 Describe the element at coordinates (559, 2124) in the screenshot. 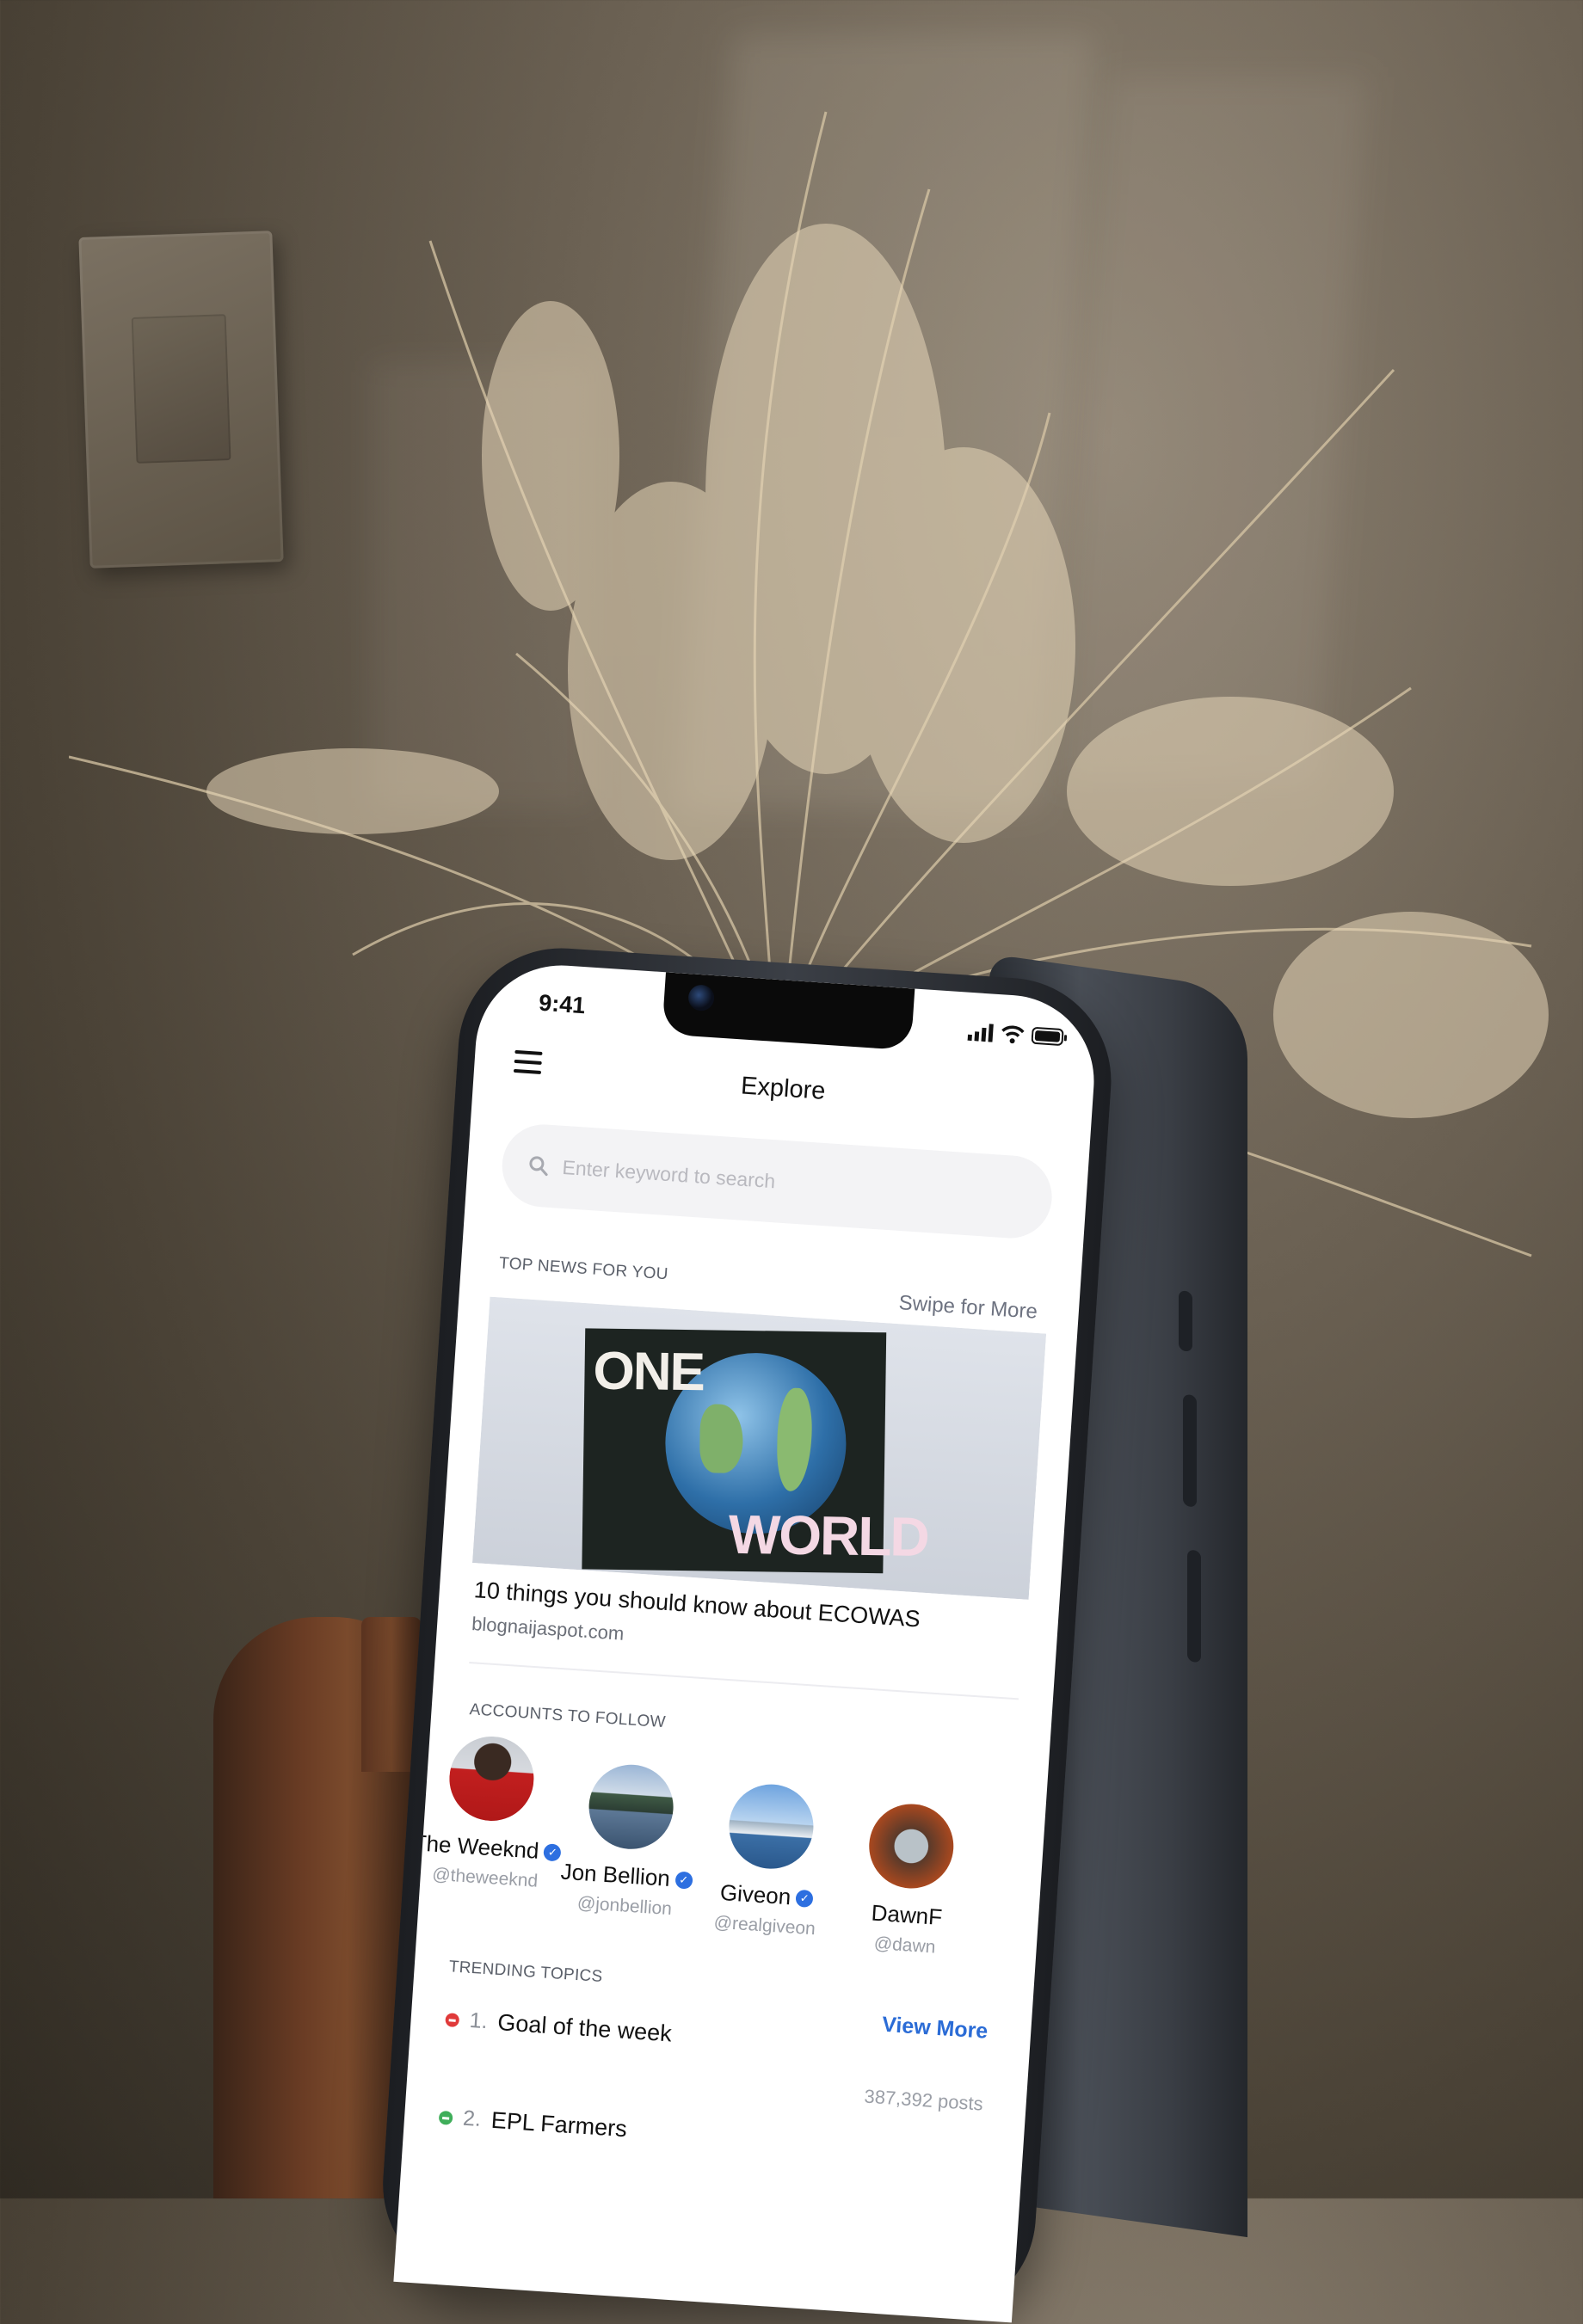

I see `topic-name: EPL Farmers` at that location.